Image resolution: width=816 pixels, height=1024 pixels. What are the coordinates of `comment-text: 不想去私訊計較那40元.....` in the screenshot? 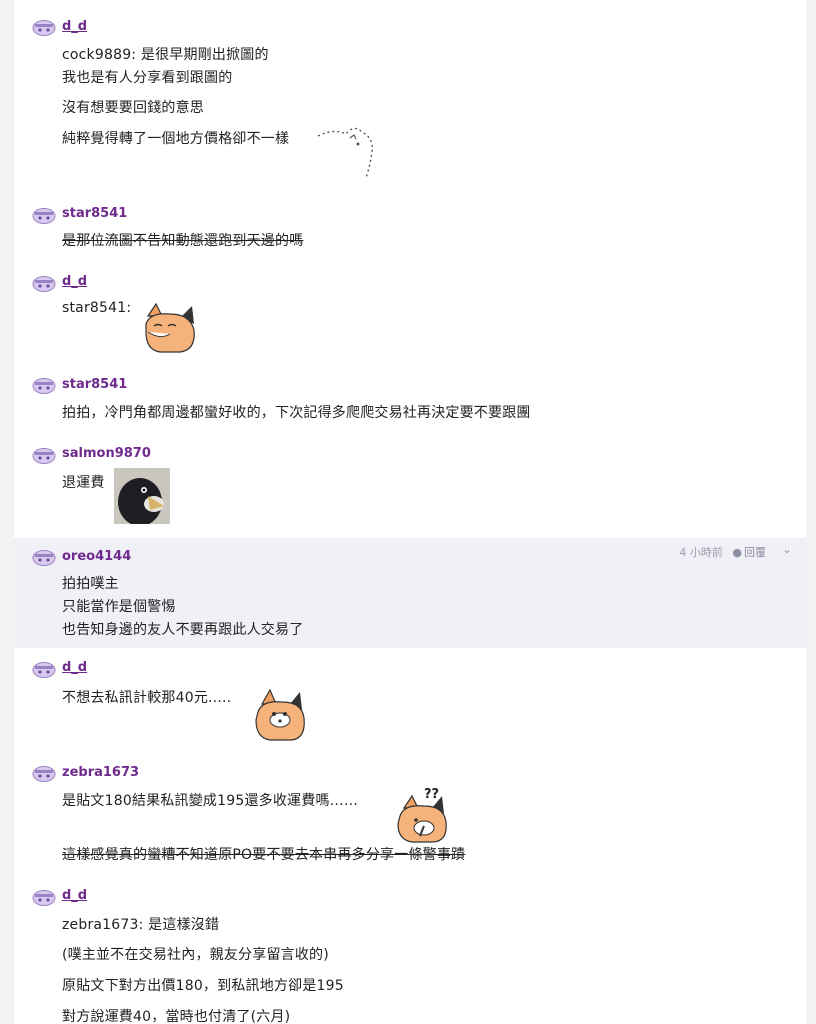 It's located at (147, 698).